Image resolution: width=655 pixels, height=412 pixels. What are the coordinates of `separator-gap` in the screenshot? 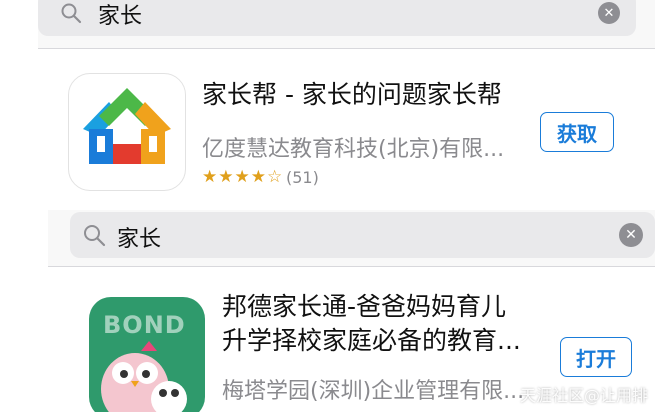 It's located at (327, 205).